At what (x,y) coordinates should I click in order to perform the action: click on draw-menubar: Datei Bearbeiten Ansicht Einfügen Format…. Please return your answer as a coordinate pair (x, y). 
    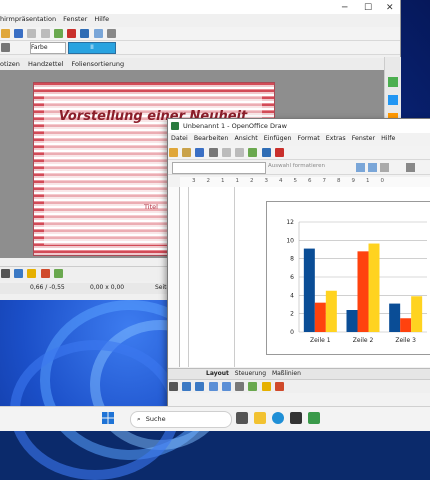
    Looking at the image, I should click on (299, 138).